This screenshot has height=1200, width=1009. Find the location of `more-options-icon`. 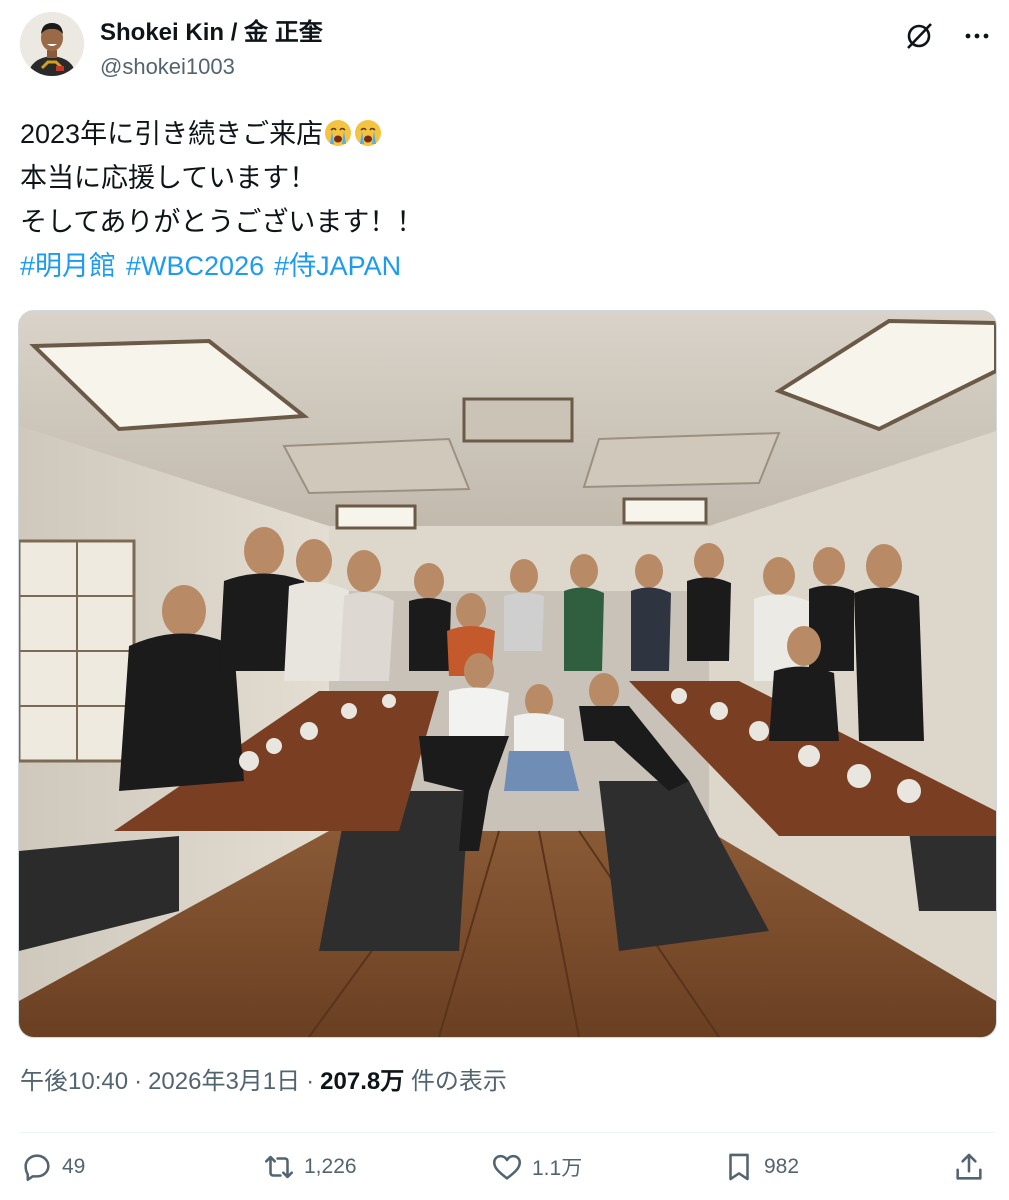

more-options-icon is located at coordinates (977, 36).